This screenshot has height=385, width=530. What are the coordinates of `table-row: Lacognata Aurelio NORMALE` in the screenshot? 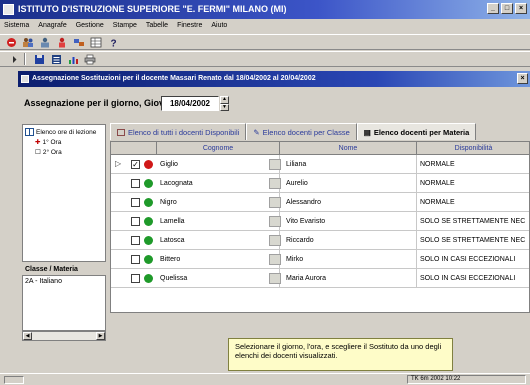 It's located at (320, 183).